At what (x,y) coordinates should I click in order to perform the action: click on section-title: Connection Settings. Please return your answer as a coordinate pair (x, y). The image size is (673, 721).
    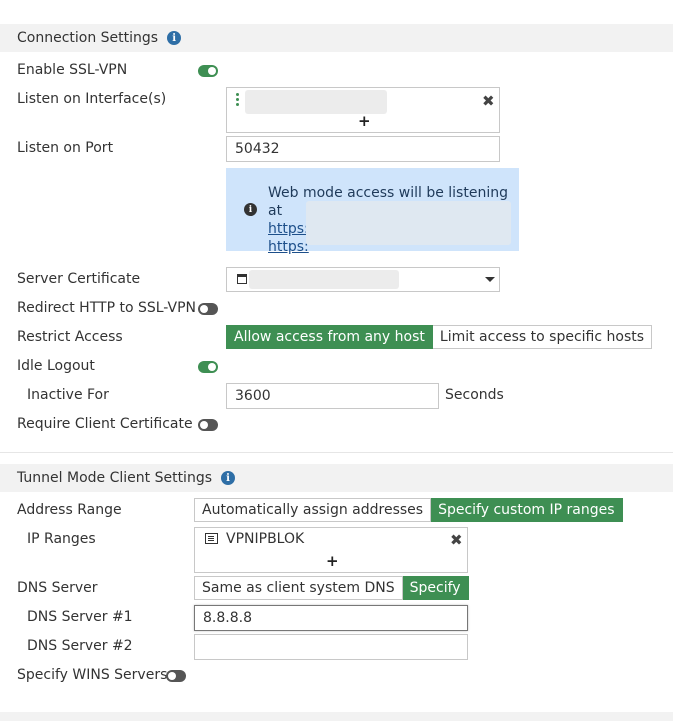
    Looking at the image, I should click on (88, 38).